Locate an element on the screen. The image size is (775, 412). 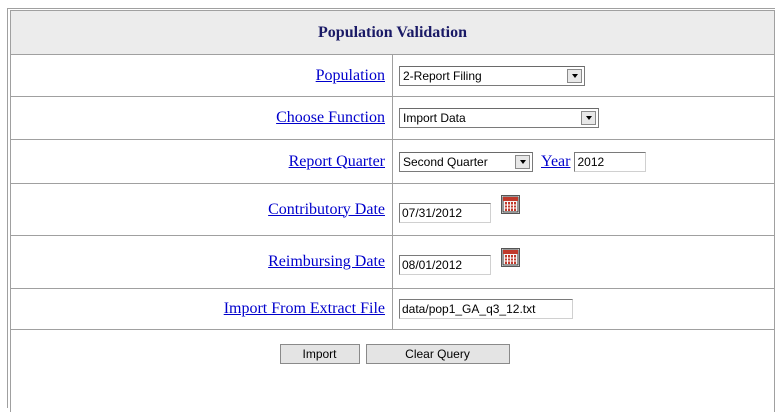
row-reimbursing-date: Reimbursing Date 08/01/2012 is located at coordinates (393, 262).